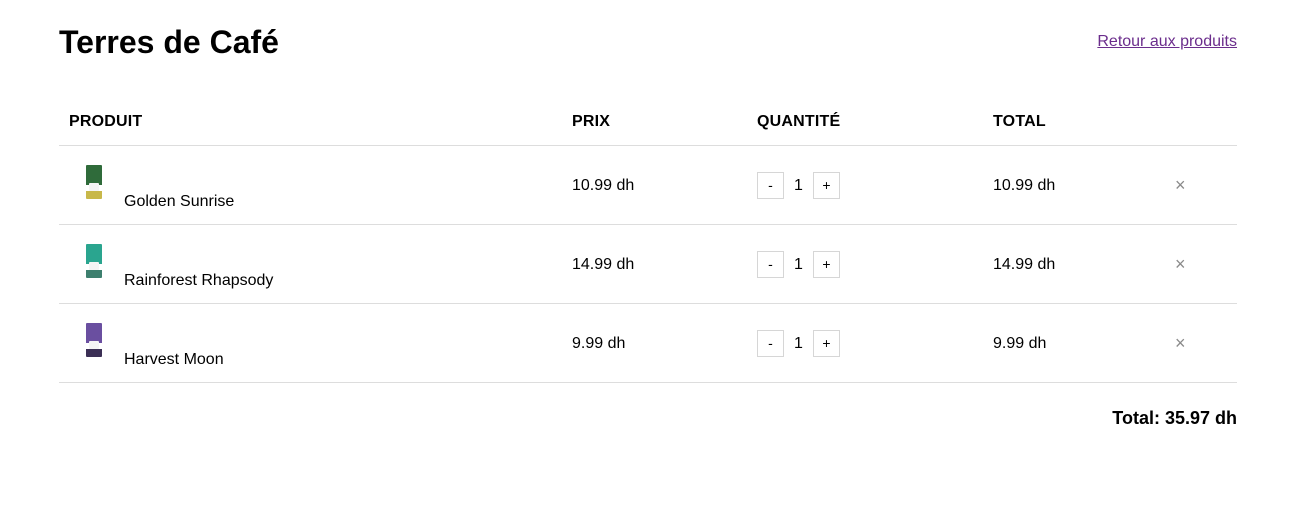  Describe the element at coordinates (599, 343) in the screenshot. I see `product-price: 9.99 dh` at that location.